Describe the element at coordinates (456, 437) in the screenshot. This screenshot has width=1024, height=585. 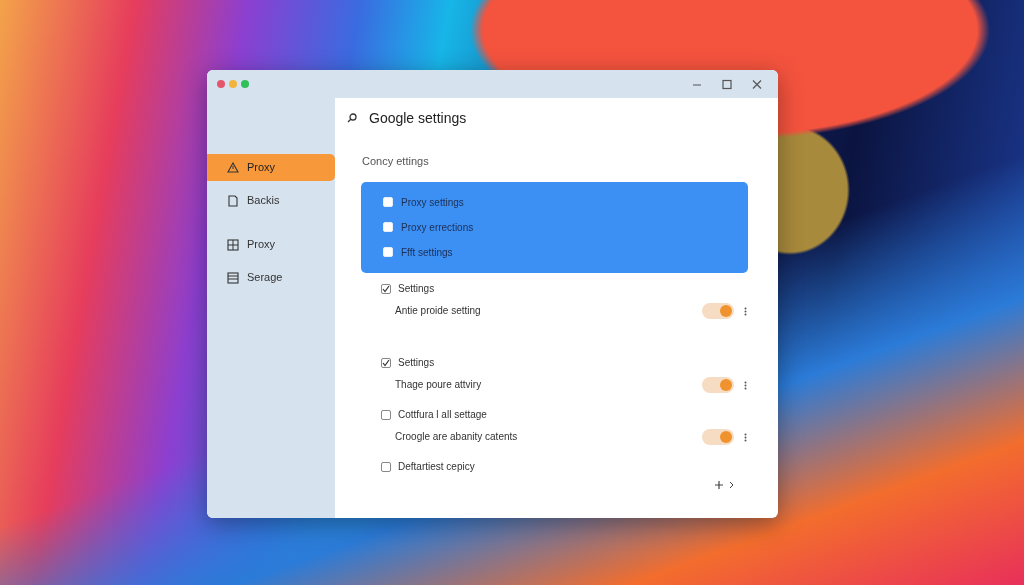
I see `setting-description: Croogle are abanity catents` at that location.